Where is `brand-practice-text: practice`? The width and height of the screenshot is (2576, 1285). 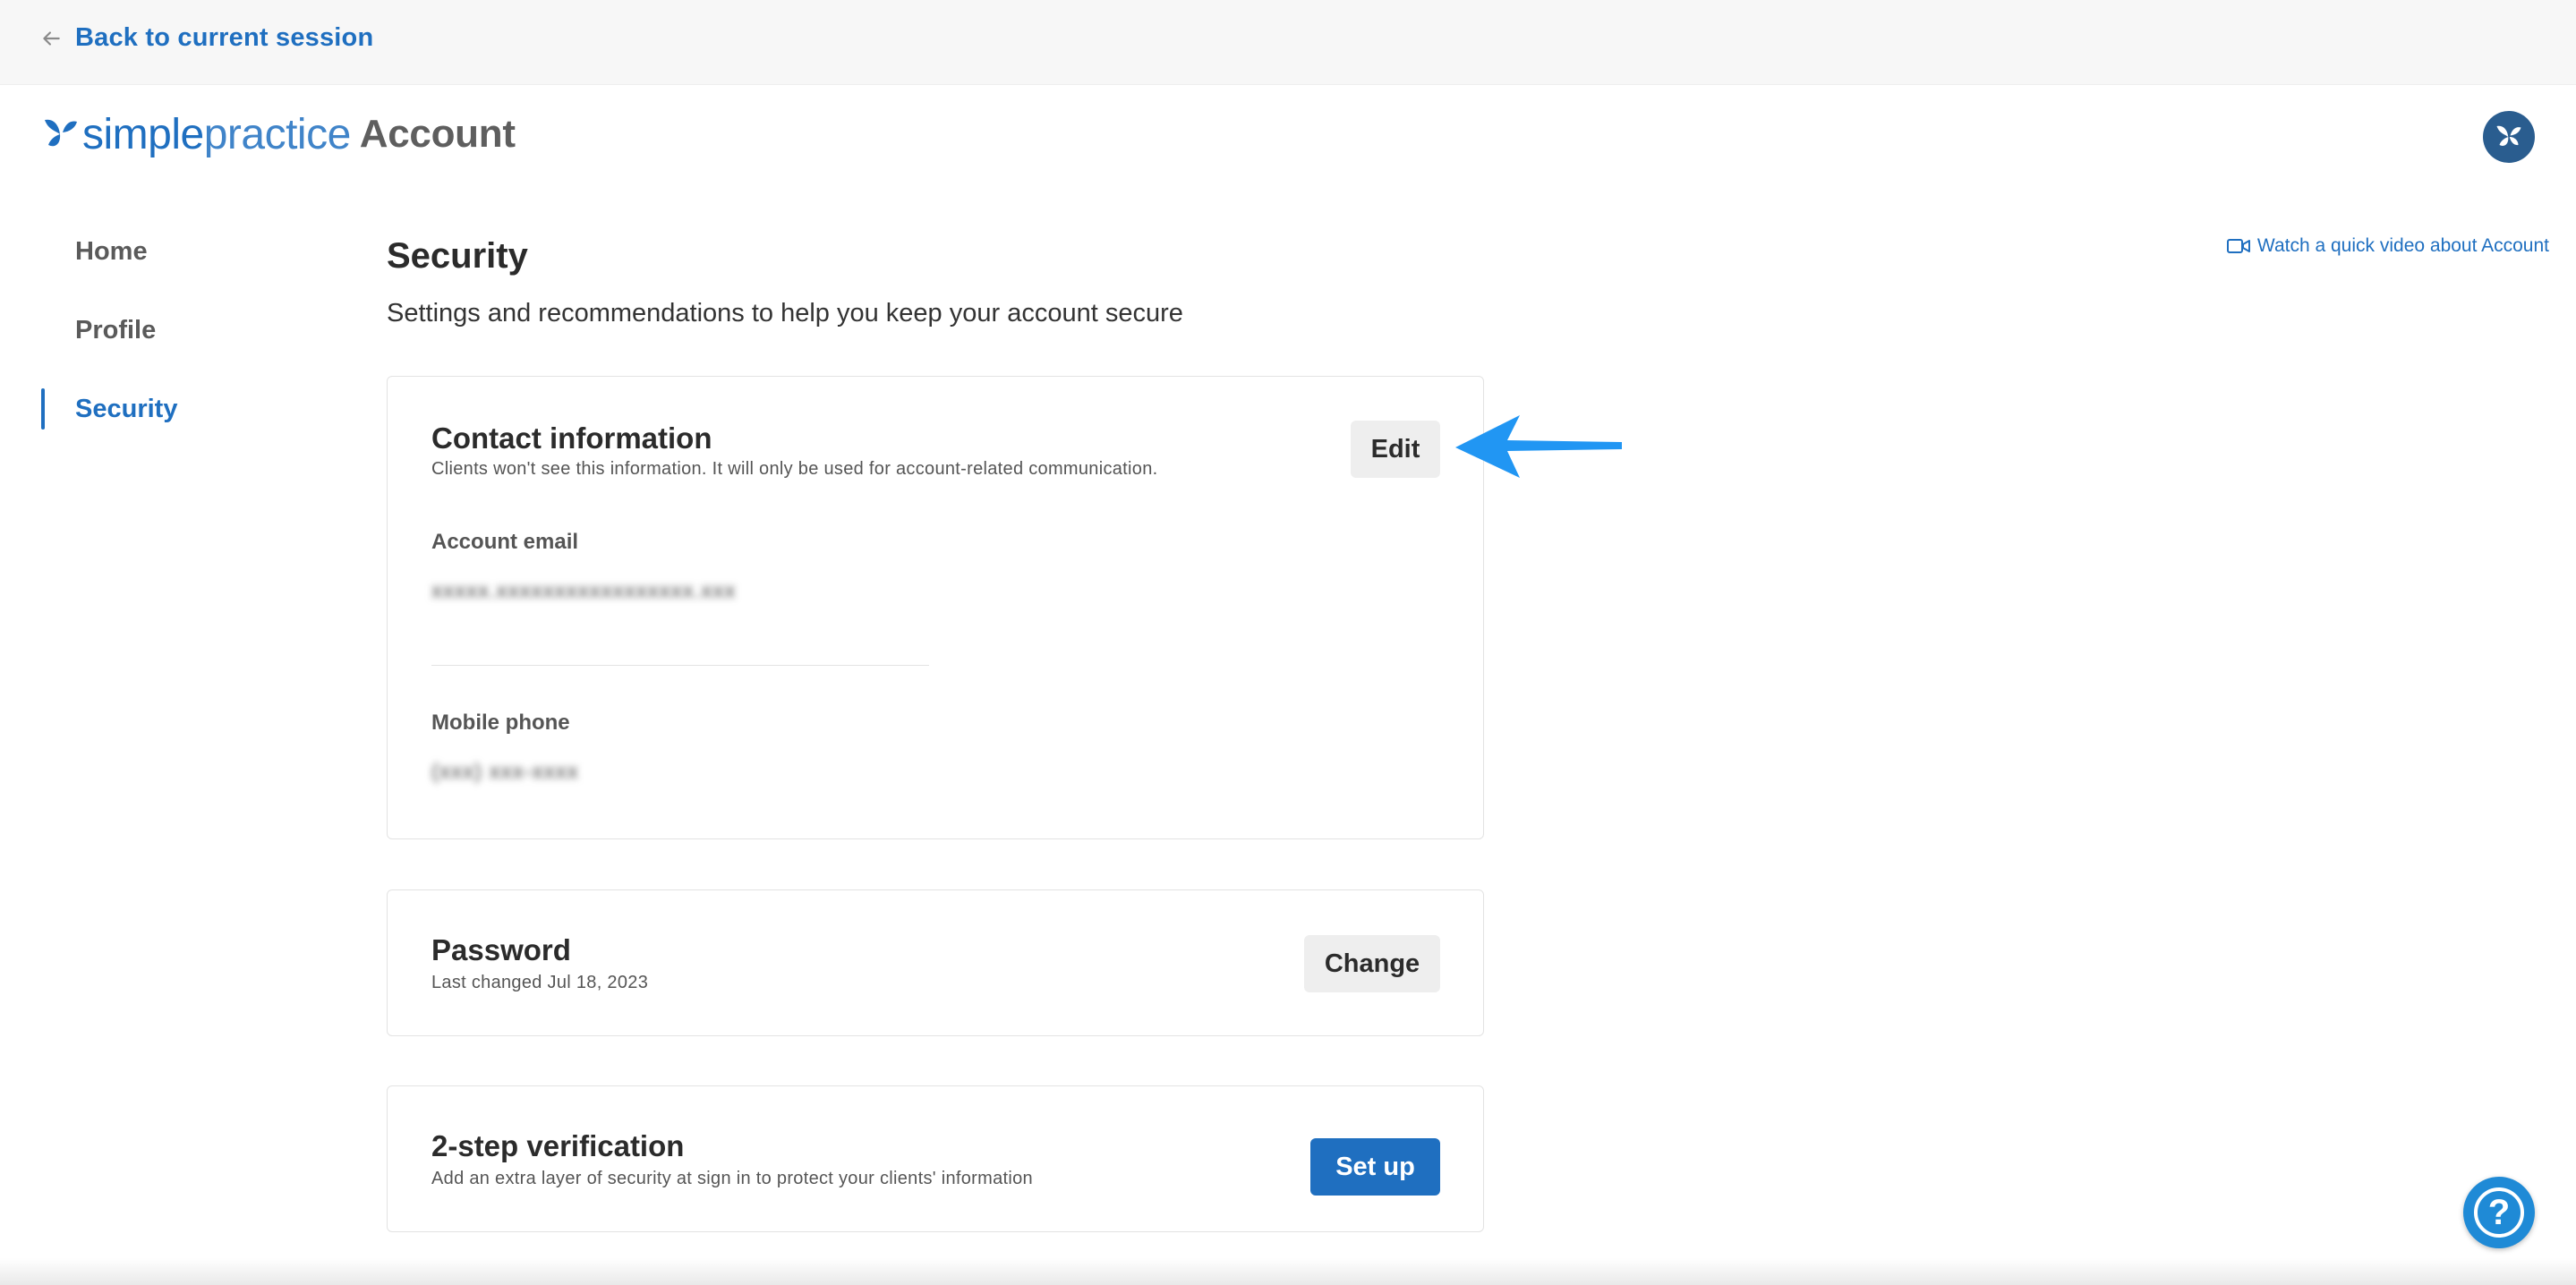 brand-practice-text: practice is located at coordinates (277, 134).